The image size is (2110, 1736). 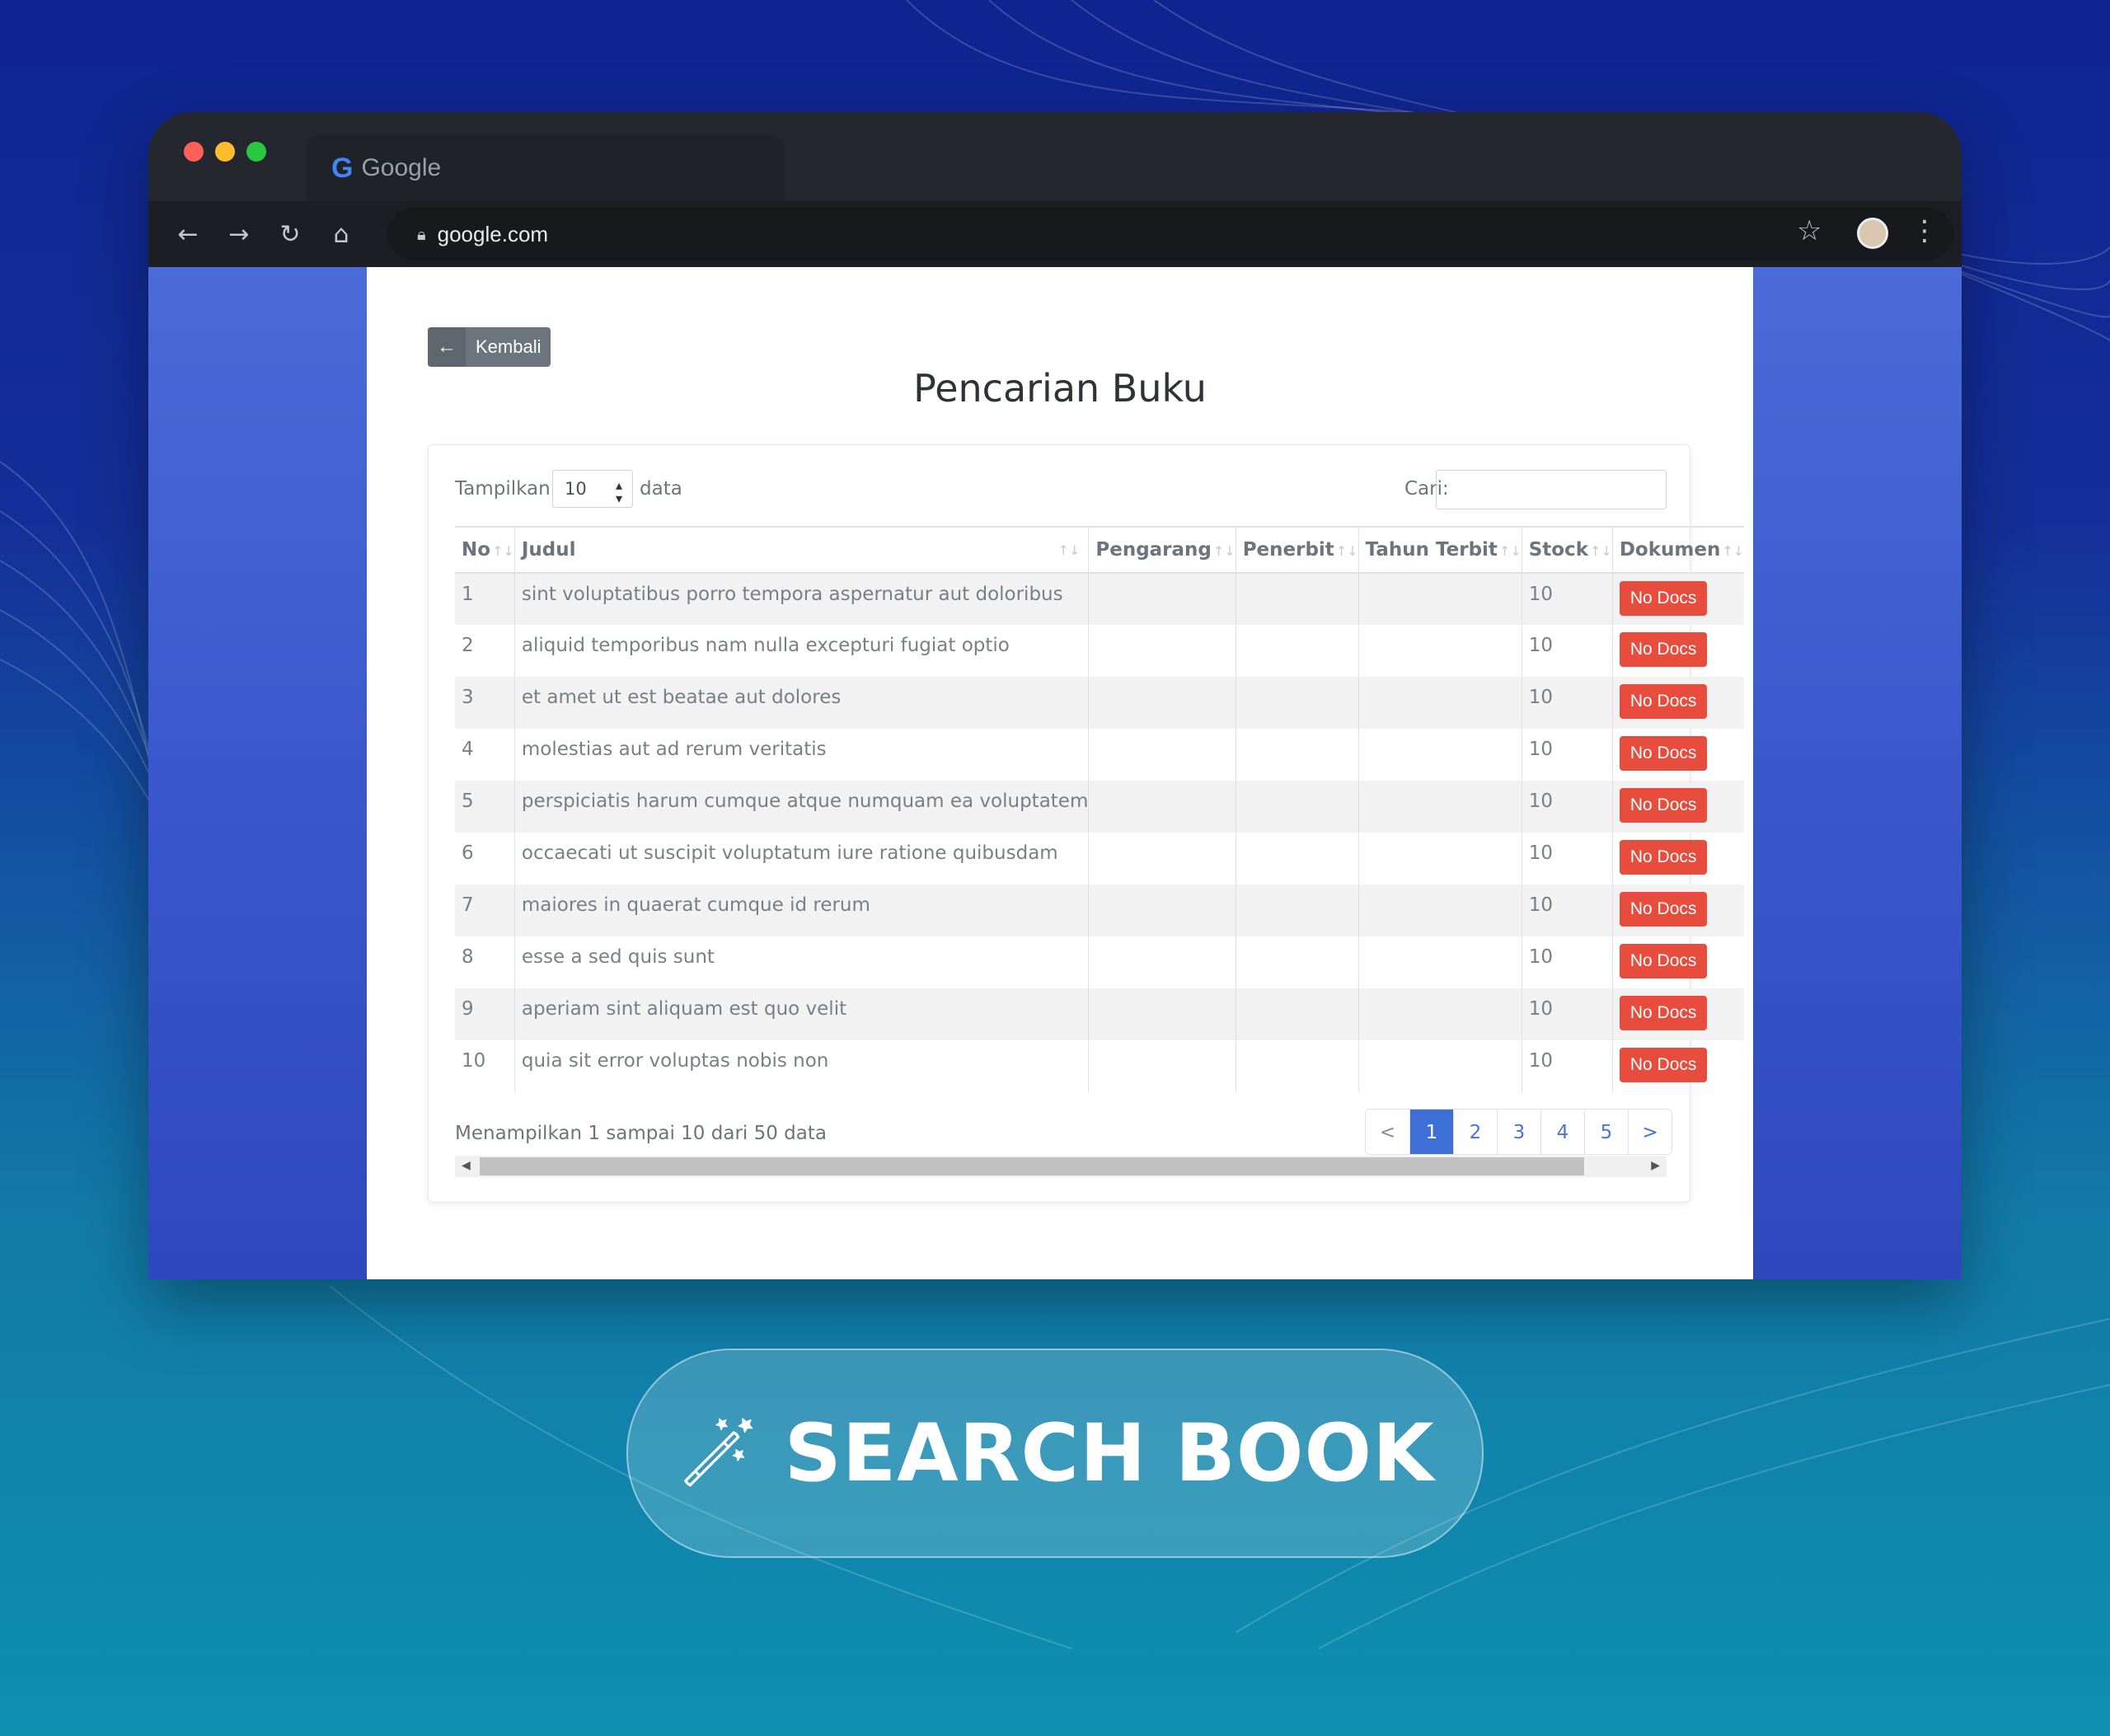 I want to click on search-input, so click(x=1551, y=489).